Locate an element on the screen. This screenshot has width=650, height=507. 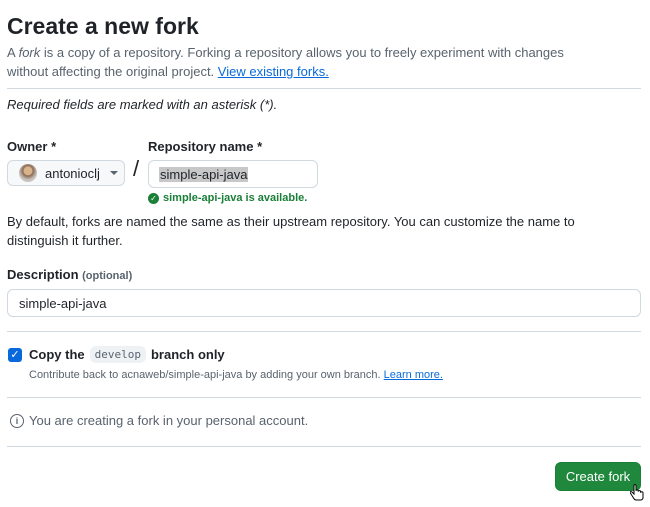
availability-text: simple-api-java is available. is located at coordinates (235, 198).